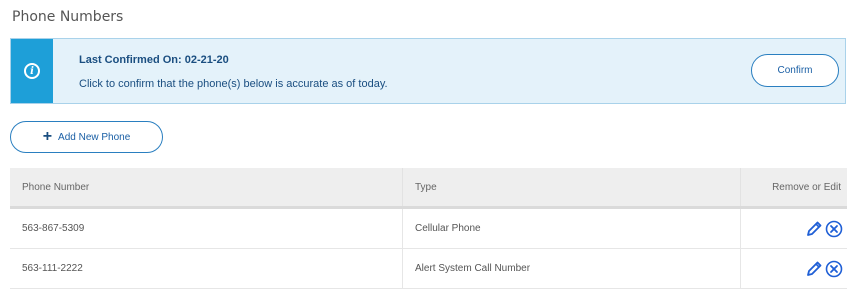  I want to click on last-confirmed-text: Last Confirmed On: 02-21-20, so click(154, 60).